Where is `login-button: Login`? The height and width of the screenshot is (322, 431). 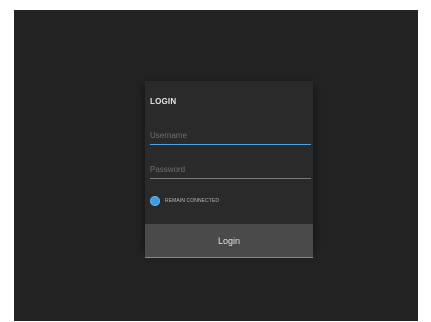
login-button: Login is located at coordinates (229, 241).